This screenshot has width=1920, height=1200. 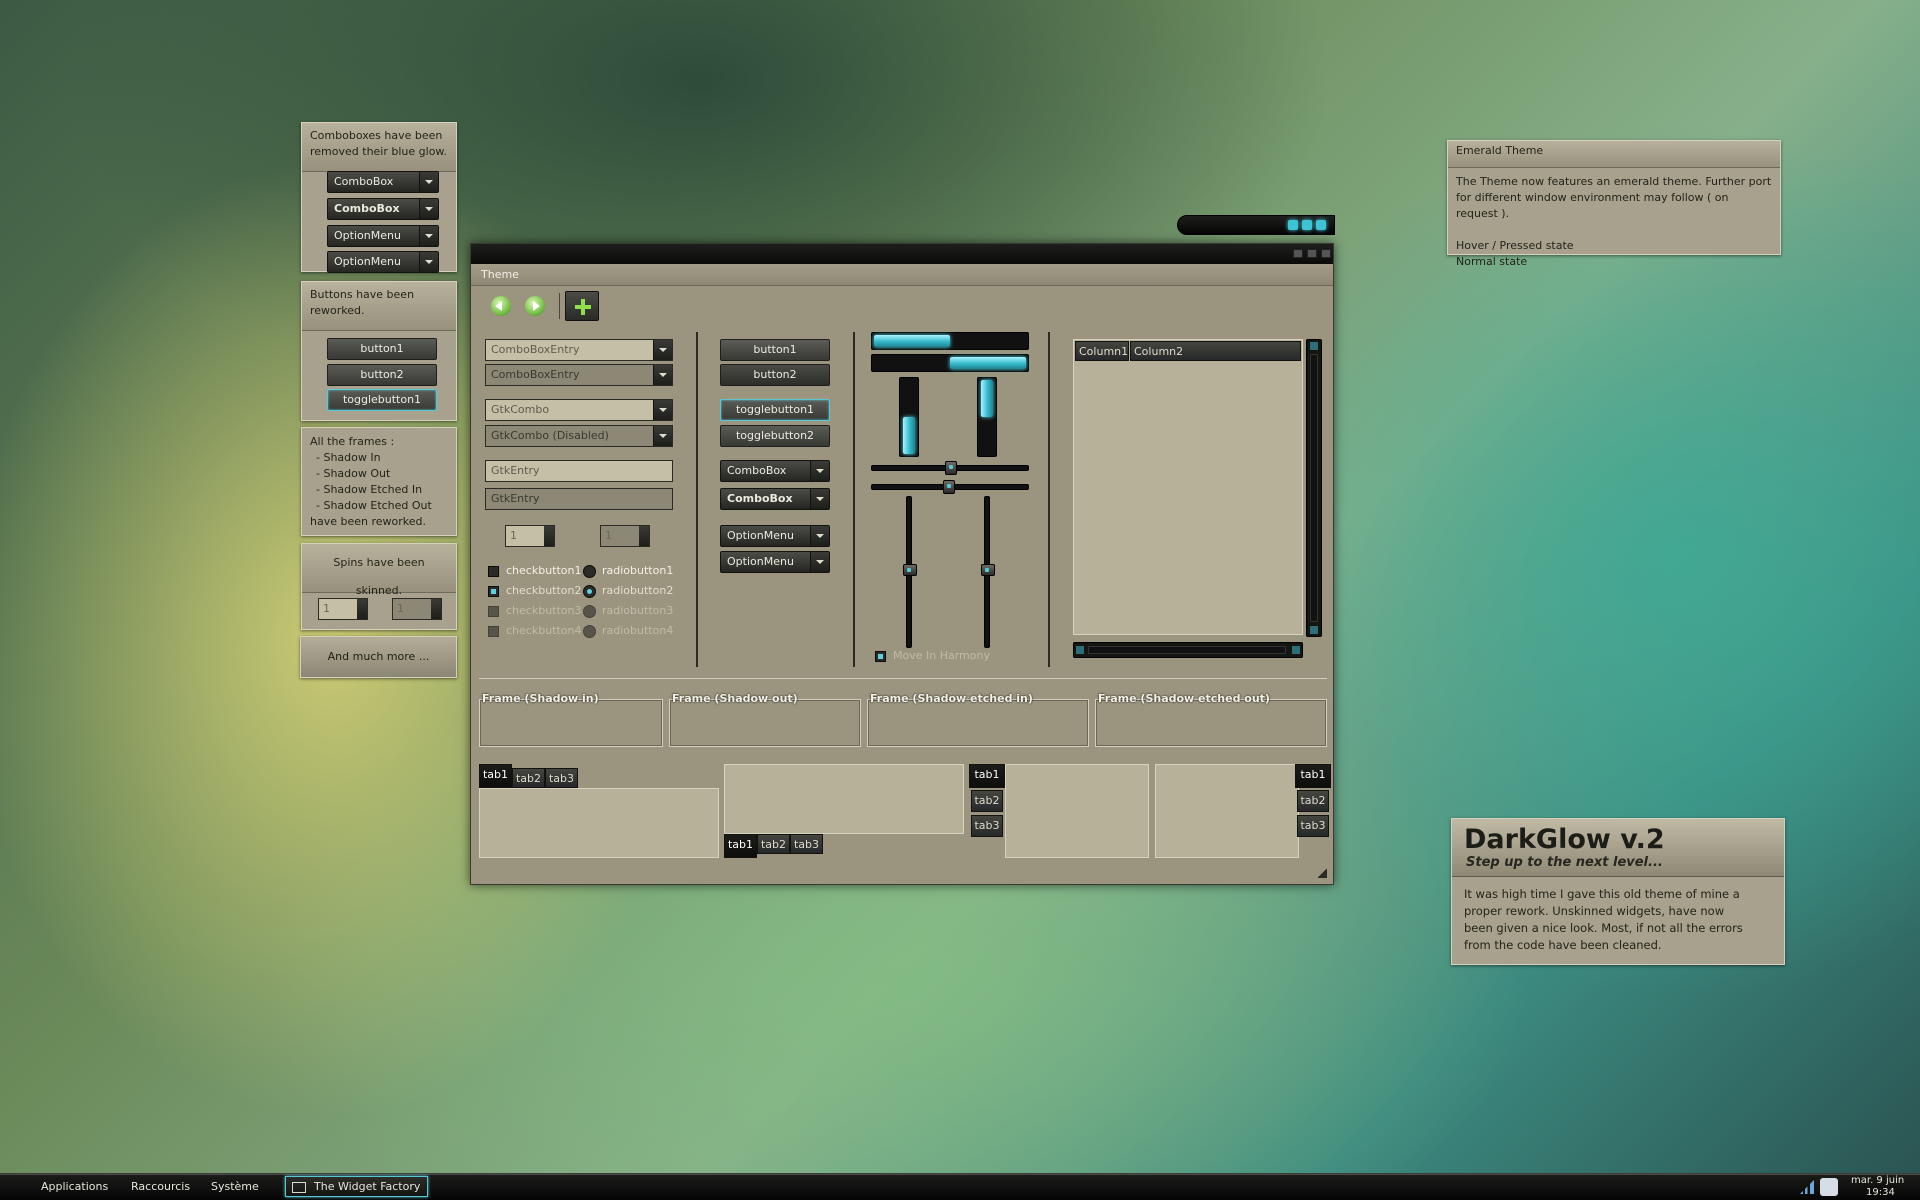 I want to click on go-forward-icon, so click(x=536, y=306).